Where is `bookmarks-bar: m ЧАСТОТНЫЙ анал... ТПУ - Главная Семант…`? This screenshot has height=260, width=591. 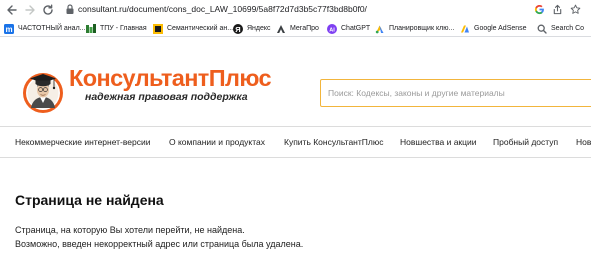
bookmarks-bar: m ЧАСТОТНЫЙ анал... ТПУ - Главная Семант… is located at coordinates (295, 28).